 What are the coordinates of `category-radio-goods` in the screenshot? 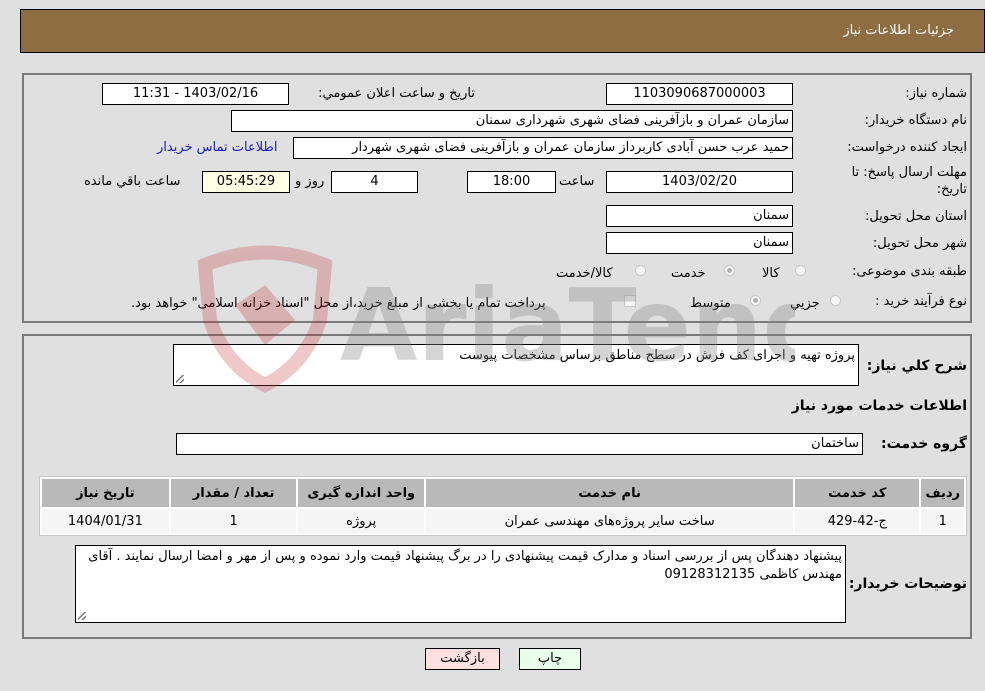 It's located at (800, 270).